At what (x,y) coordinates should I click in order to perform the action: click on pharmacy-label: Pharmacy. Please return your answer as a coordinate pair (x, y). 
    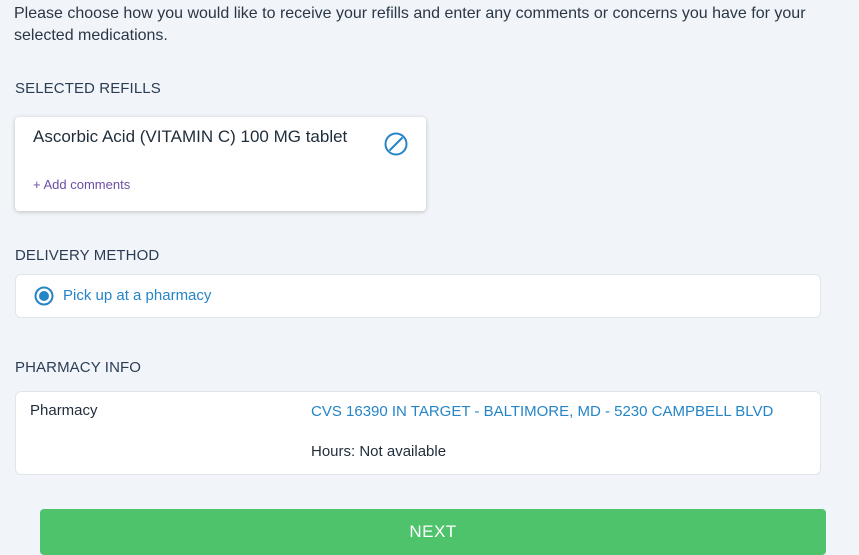
    Looking at the image, I should click on (64, 410).